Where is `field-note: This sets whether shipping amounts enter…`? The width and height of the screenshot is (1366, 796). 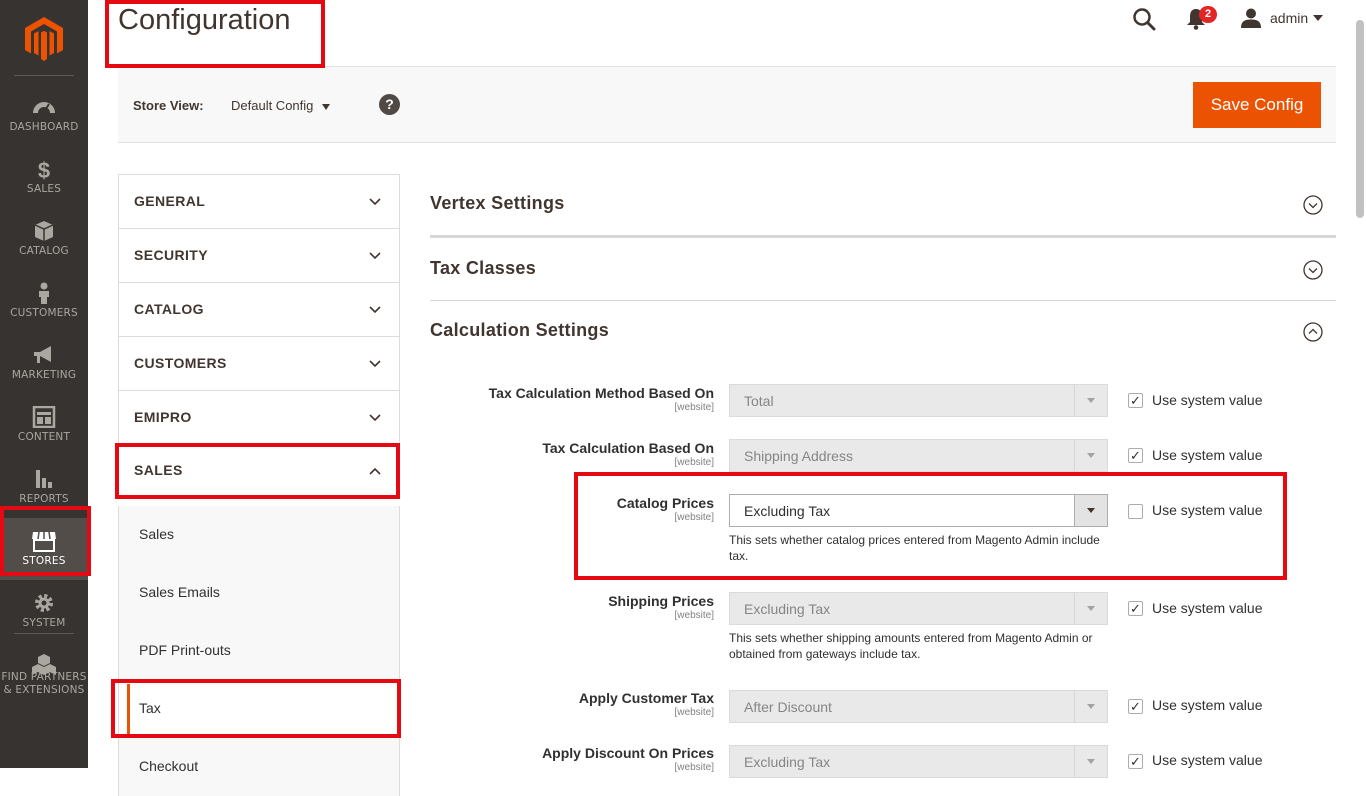 field-note: This sets whether shipping amounts enter… is located at coordinates (911, 646).